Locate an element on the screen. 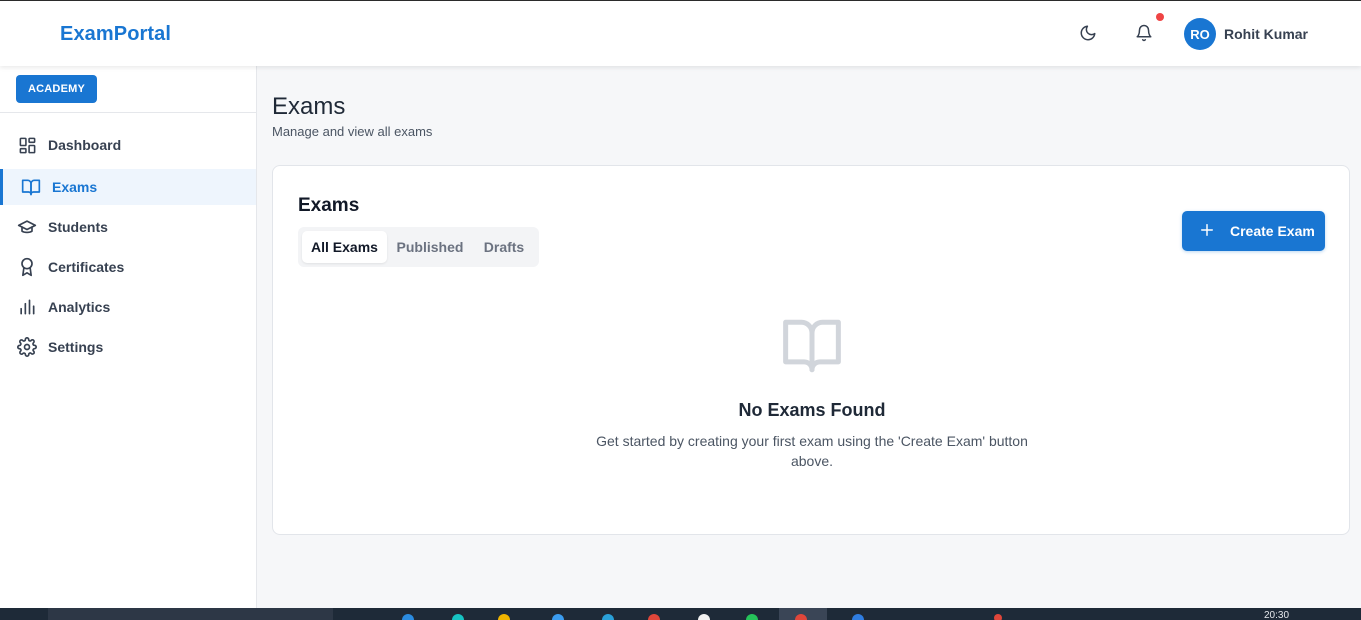 The height and width of the screenshot is (620, 1361). sidebar-item-label: Dashboard is located at coordinates (85, 145).